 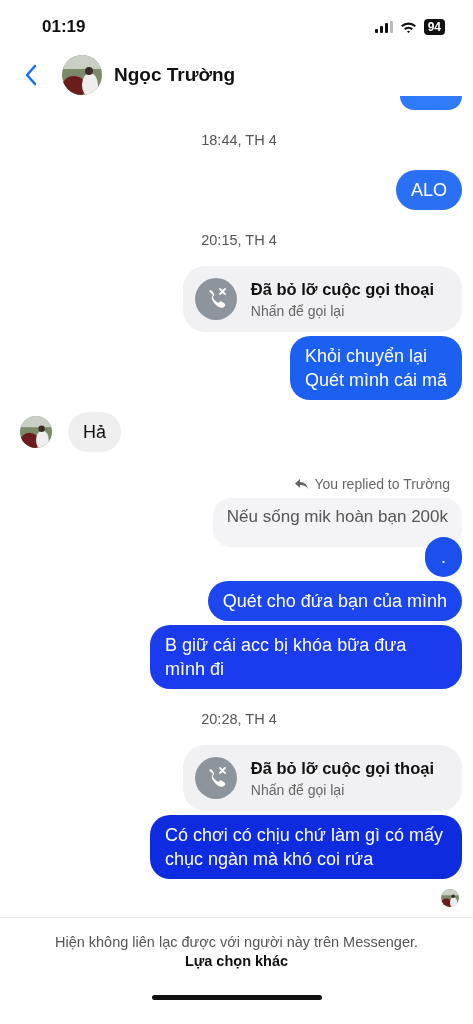 What do you see at coordinates (94, 432) in the screenshot?
I see `received-message: Hả` at bounding box center [94, 432].